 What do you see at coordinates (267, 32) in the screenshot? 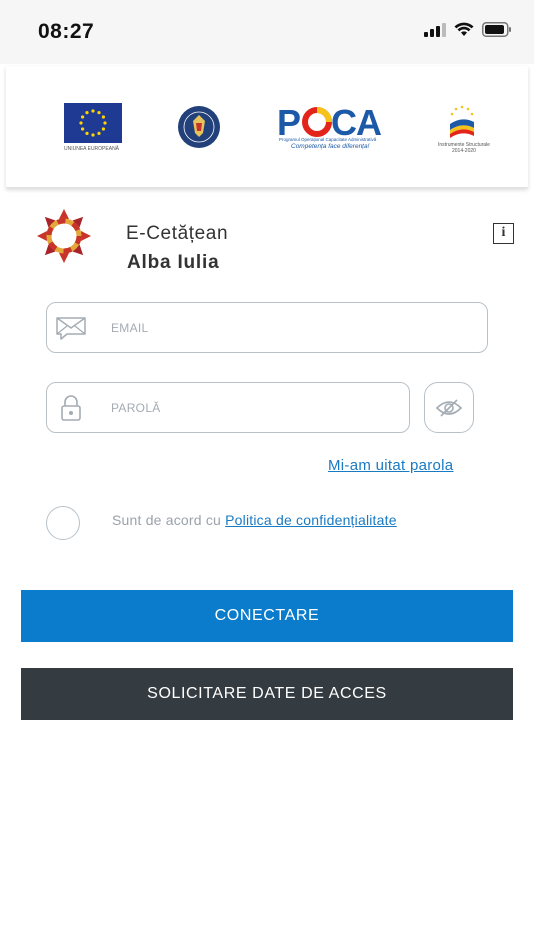
I see `status-bar: 08:27` at bounding box center [267, 32].